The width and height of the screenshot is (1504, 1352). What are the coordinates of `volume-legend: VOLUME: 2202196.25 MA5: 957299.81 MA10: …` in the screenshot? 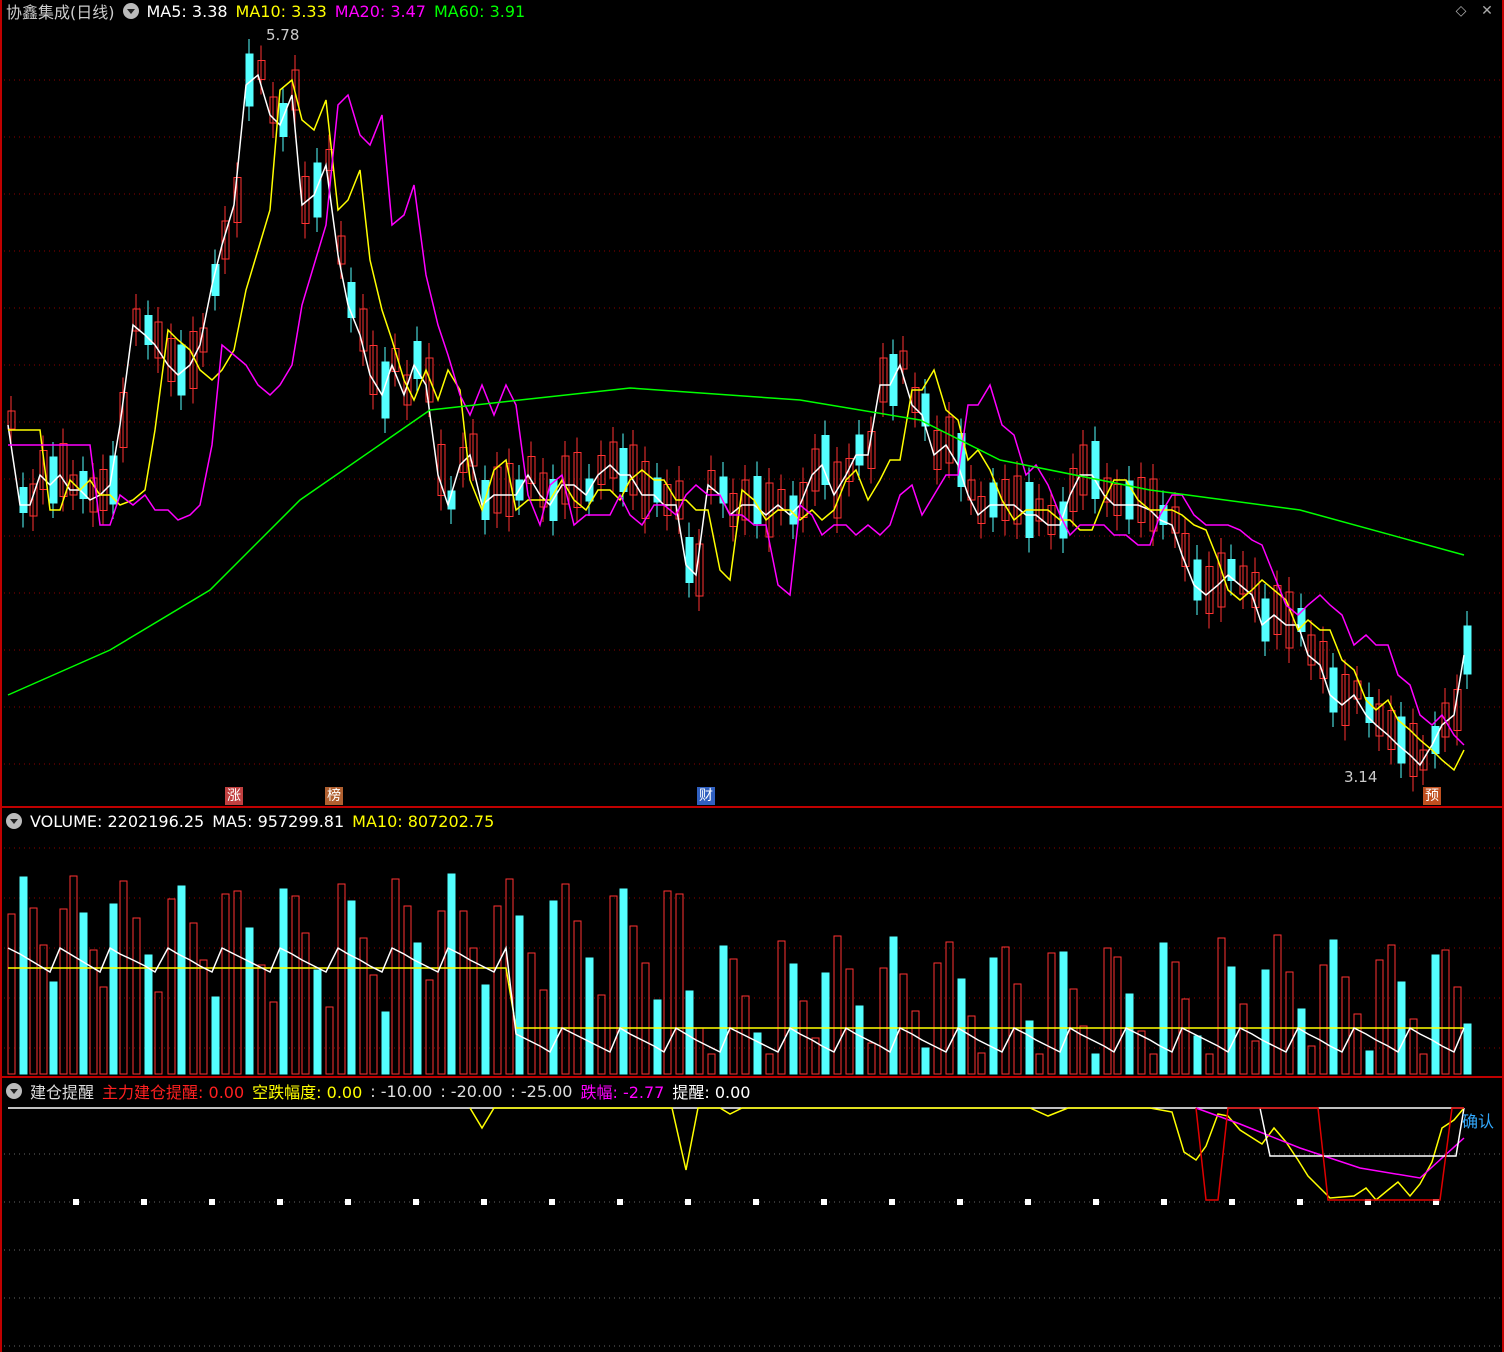 It's located at (254, 821).